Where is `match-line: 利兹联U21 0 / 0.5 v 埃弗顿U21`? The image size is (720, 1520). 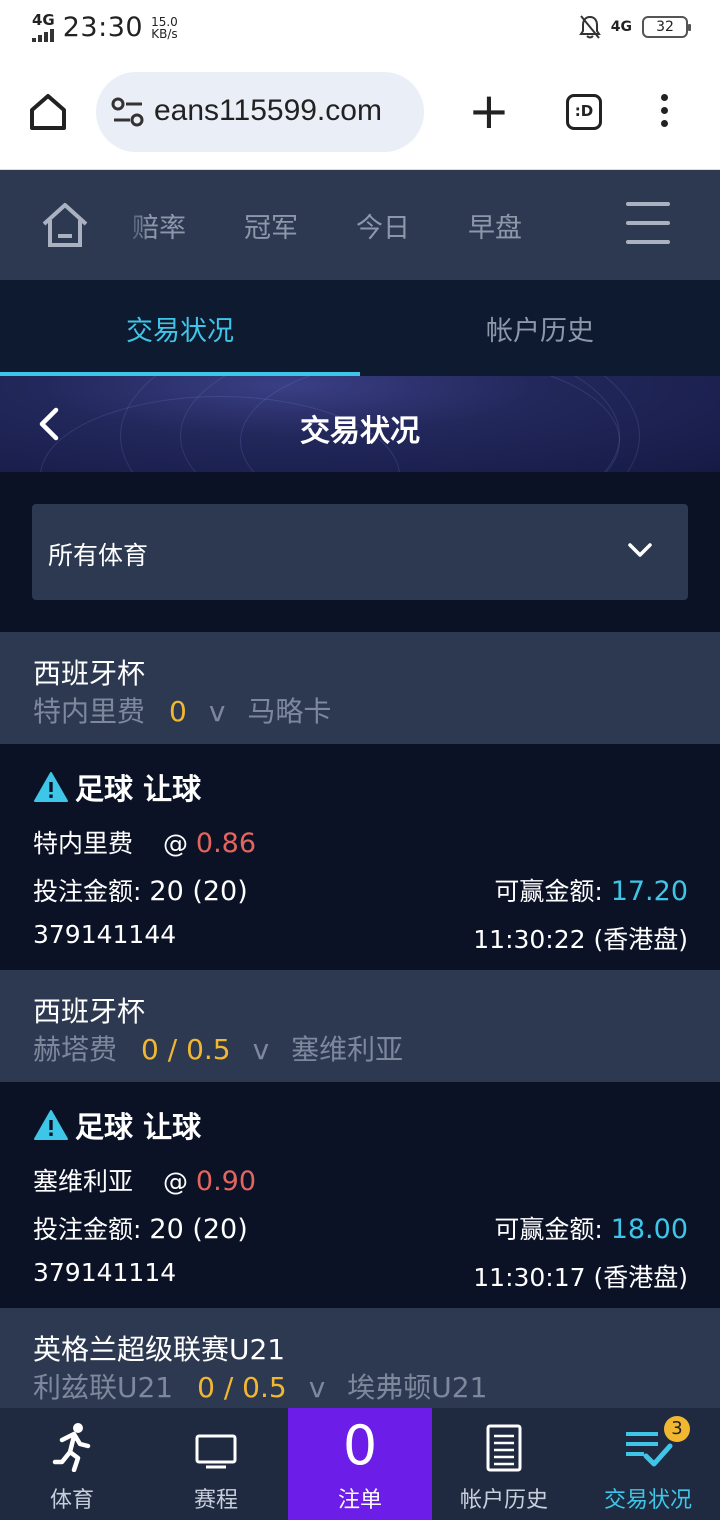 match-line: 利兹联U21 0 / 0.5 v 埃弗顿U21 is located at coordinates (260, 1386).